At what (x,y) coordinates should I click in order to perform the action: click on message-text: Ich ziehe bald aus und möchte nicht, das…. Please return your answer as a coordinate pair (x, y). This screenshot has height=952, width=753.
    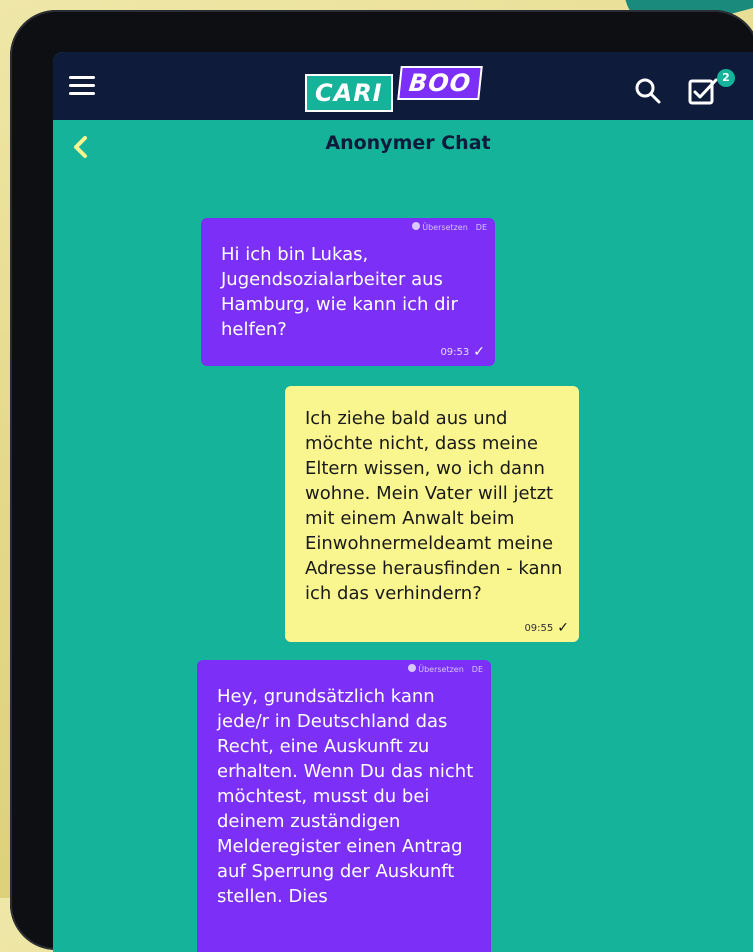
    Looking at the image, I should click on (434, 506).